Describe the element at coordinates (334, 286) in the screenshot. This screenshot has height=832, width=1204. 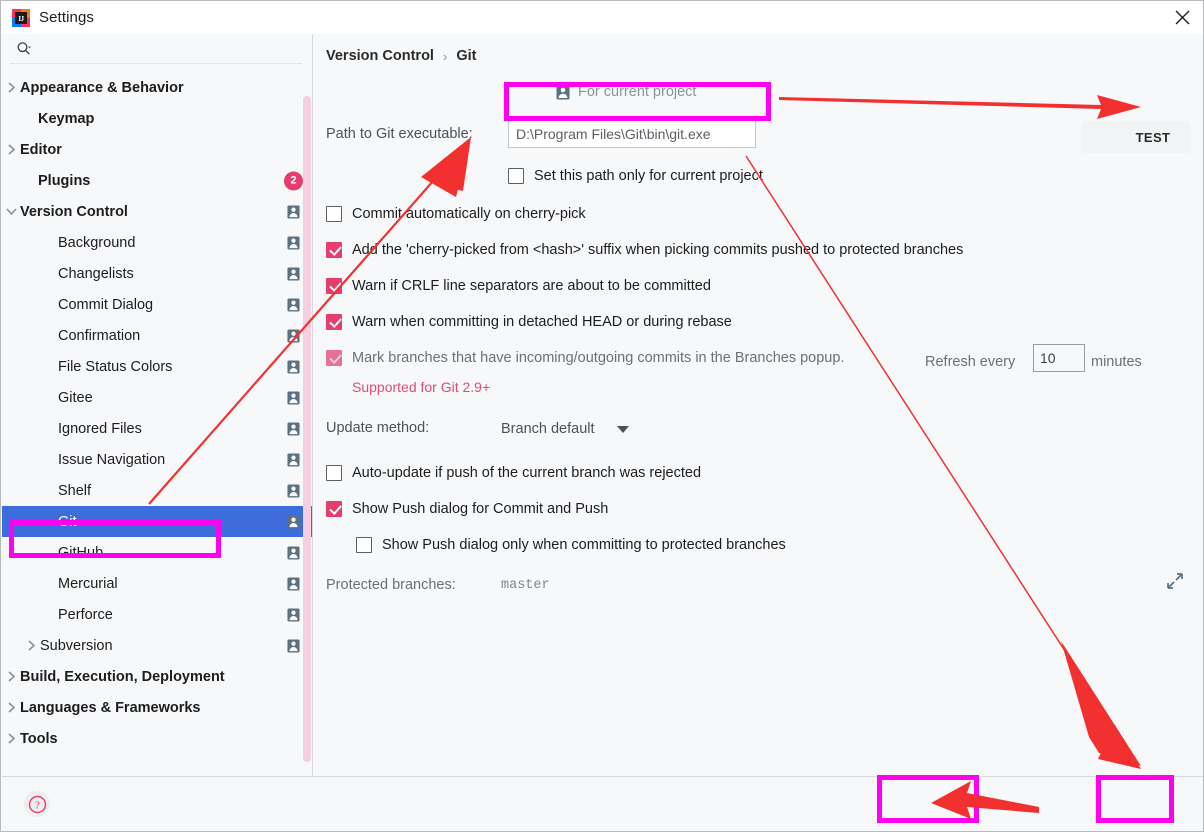
I see `warn-crlf-checkbox` at that location.